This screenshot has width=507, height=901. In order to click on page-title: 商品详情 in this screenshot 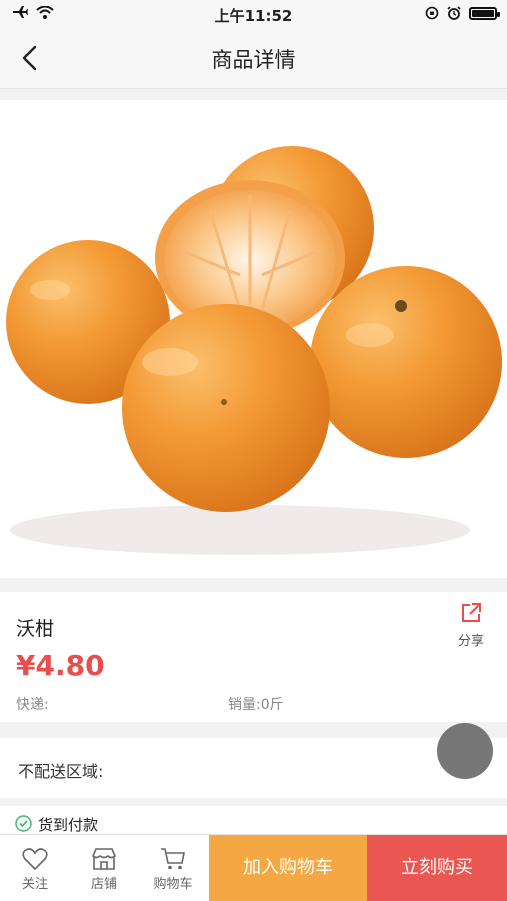, I will do `click(253, 60)`.